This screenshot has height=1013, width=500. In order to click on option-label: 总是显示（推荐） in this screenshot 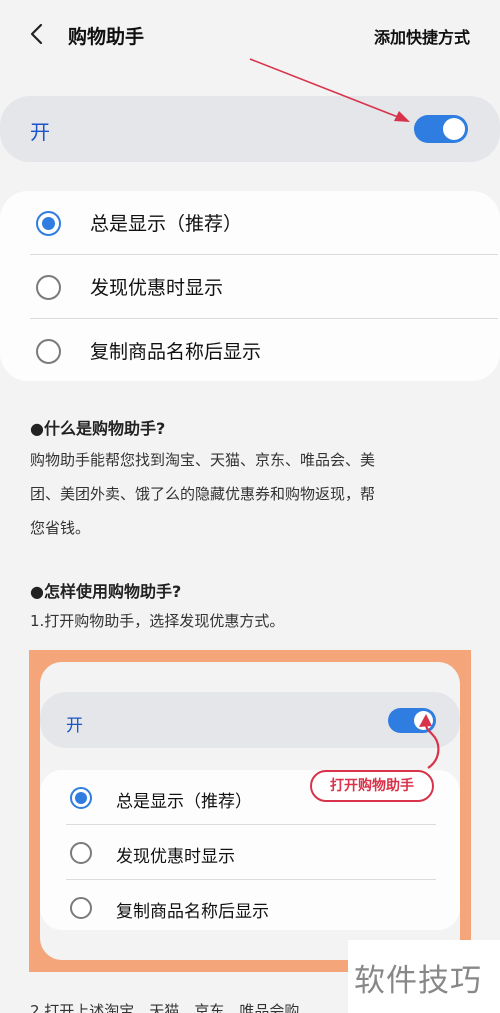, I will do `click(166, 224)`.